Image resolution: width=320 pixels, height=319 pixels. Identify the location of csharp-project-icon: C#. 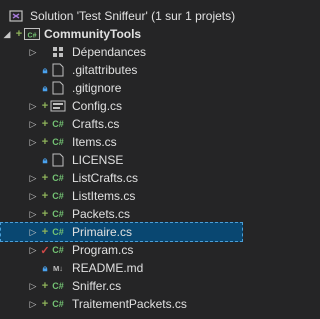
(32, 34).